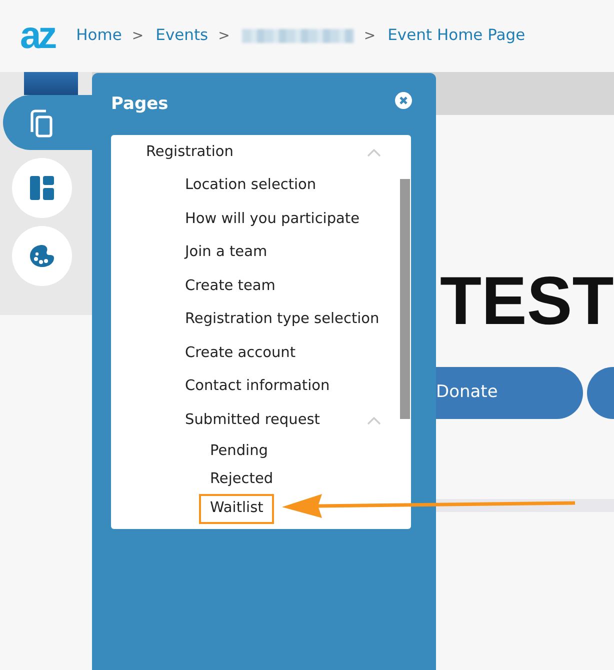 Image resolution: width=614 pixels, height=670 pixels. Describe the element at coordinates (403, 100) in the screenshot. I see `close-icon` at that location.